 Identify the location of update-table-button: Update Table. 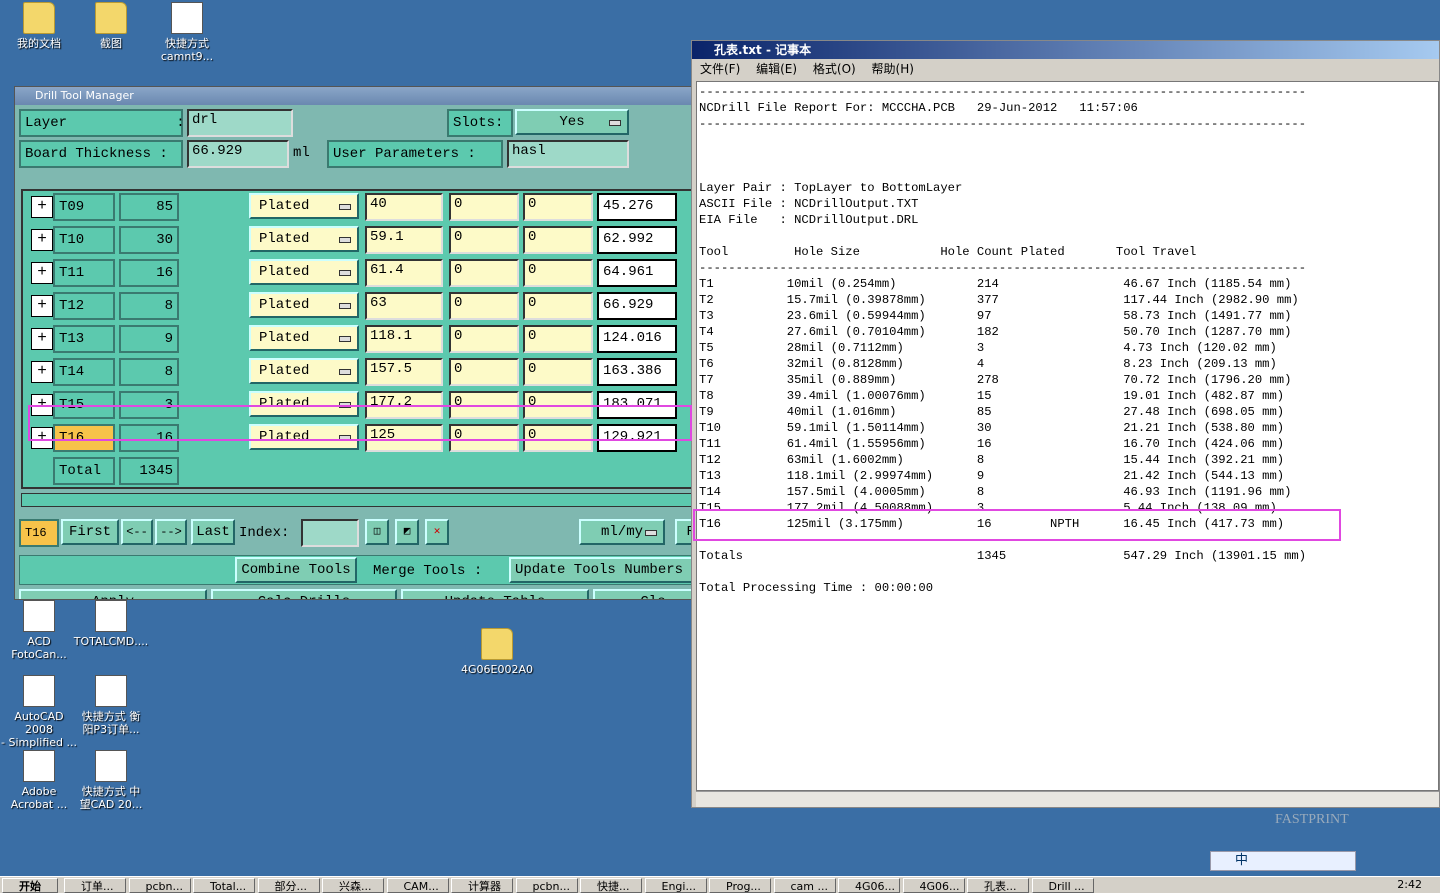
(495, 594).